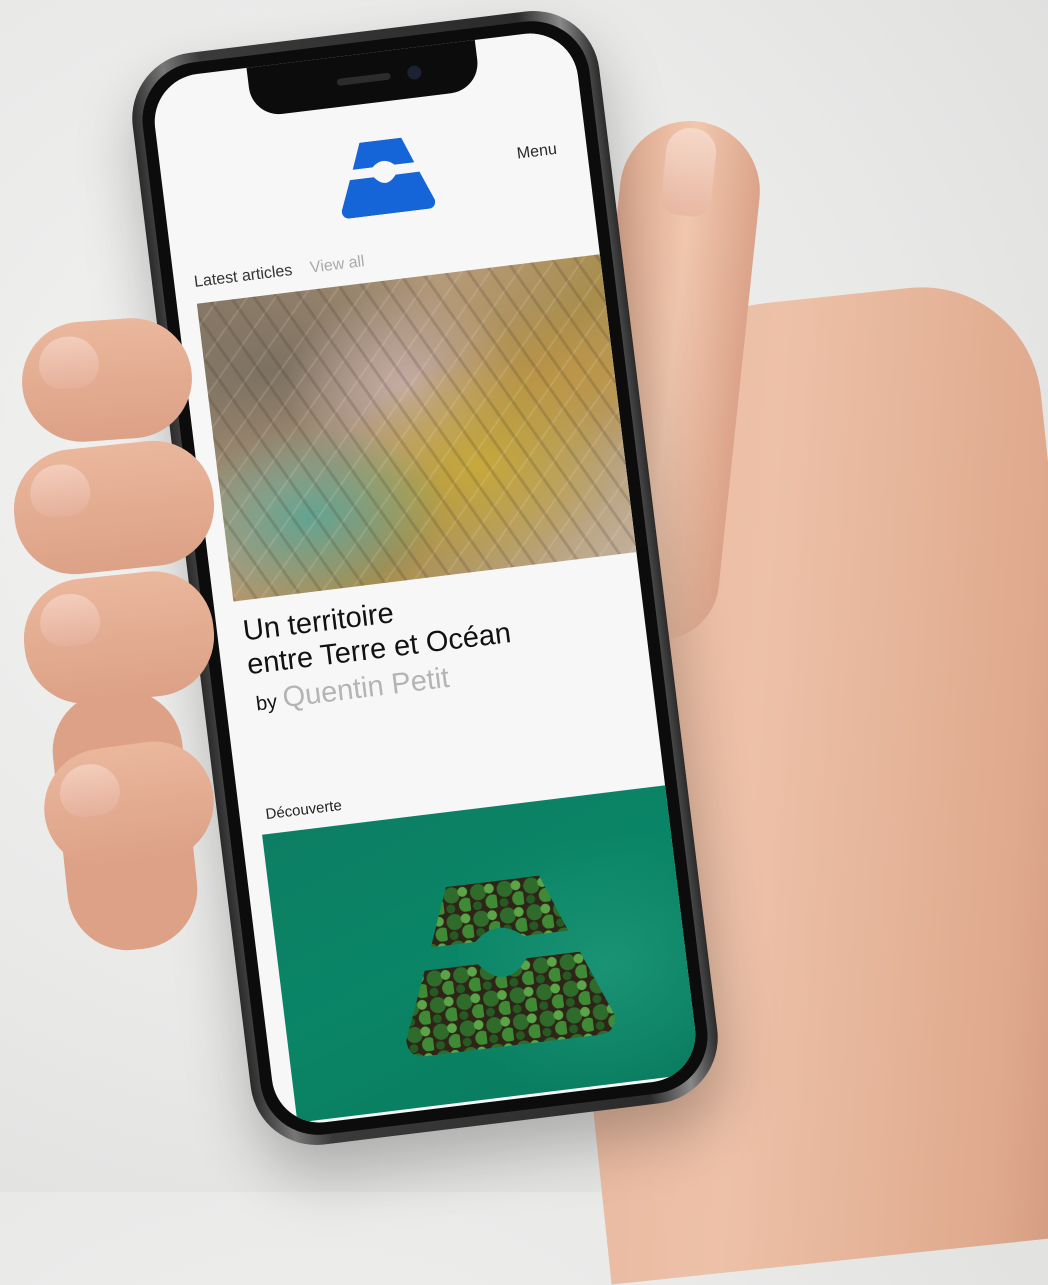 This screenshot has height=1285, width=1048. What do you see at coordinates (303, 810) in the screenshot?
I see `category-label: Découverte` at bounding box center [303, 810].